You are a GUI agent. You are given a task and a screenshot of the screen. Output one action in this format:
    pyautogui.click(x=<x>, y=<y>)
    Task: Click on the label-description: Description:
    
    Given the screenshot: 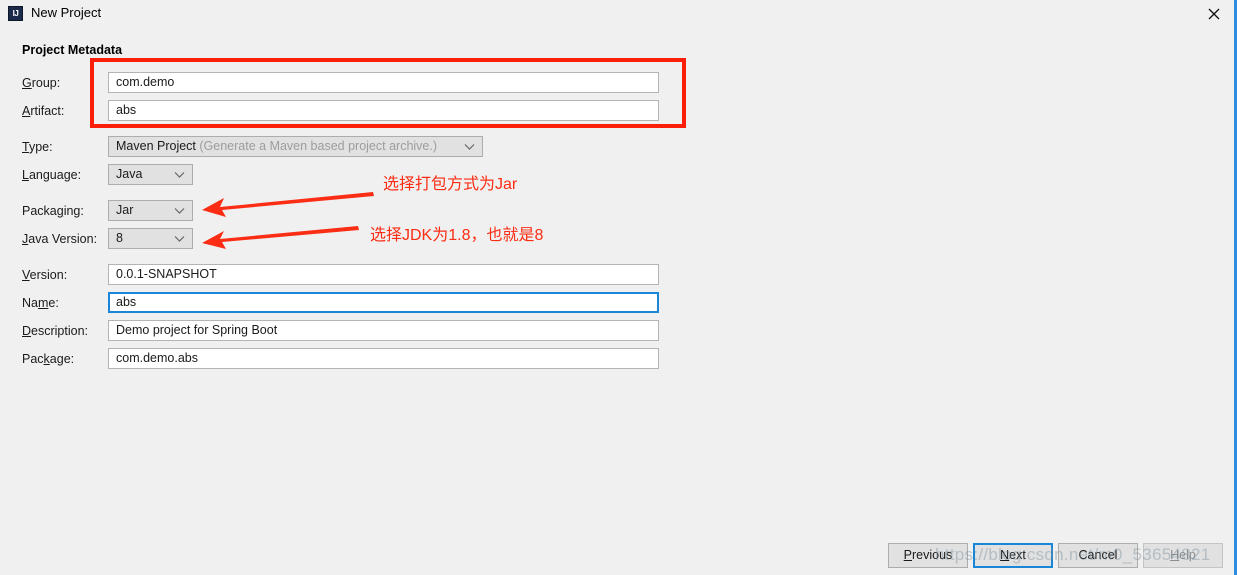 What is the action you would take?
    pyautogui.click(x=55, y=331)
    